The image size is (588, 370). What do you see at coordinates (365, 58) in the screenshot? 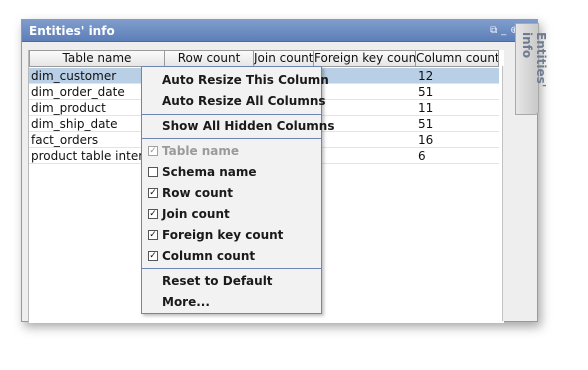
I see `header-foreign-key-count: Foreign key count` at bounding box center [365, 58].